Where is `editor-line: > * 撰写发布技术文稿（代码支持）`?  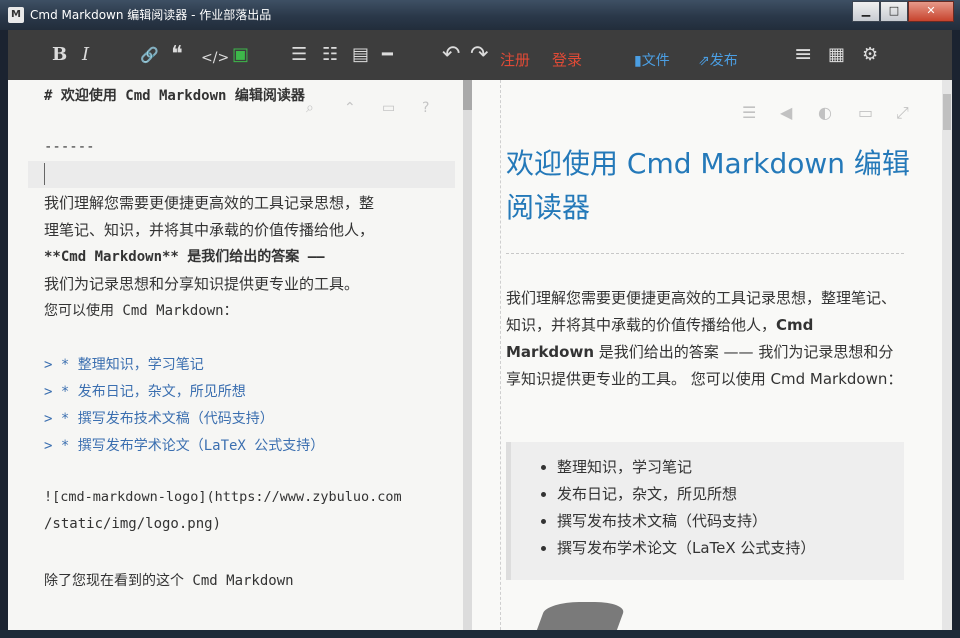 editor-line: > * 撰写发布技术文稿（代码支持） is located at coordinates (159, 419).